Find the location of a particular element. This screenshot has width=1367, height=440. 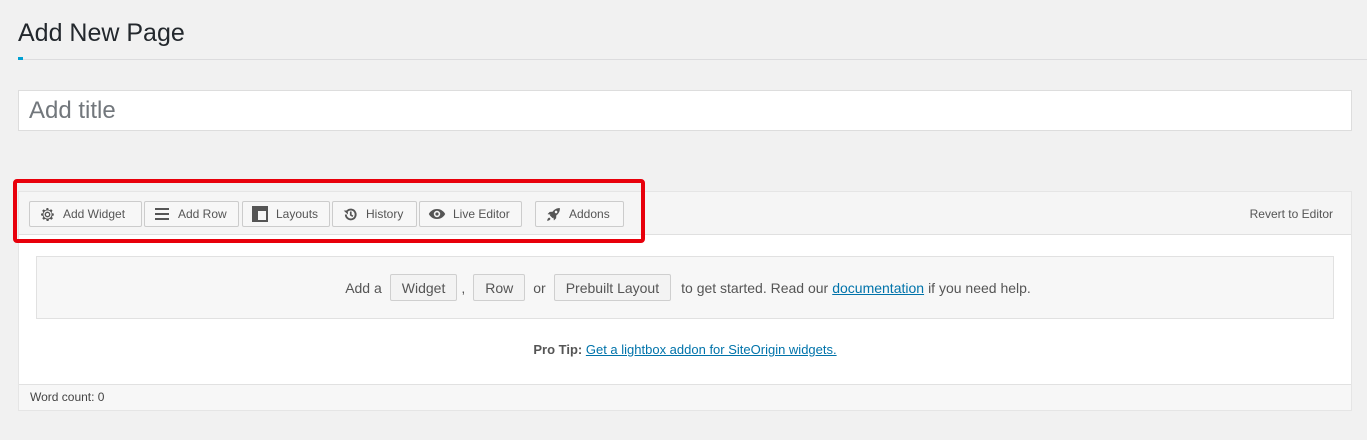

addons-button: Addons is located at coordinates (579, 214).